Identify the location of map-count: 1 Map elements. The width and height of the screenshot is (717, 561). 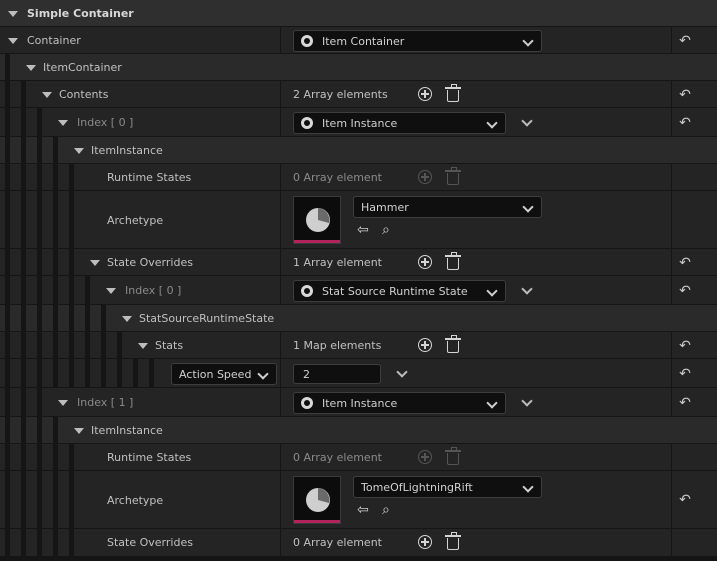
(337, 345).